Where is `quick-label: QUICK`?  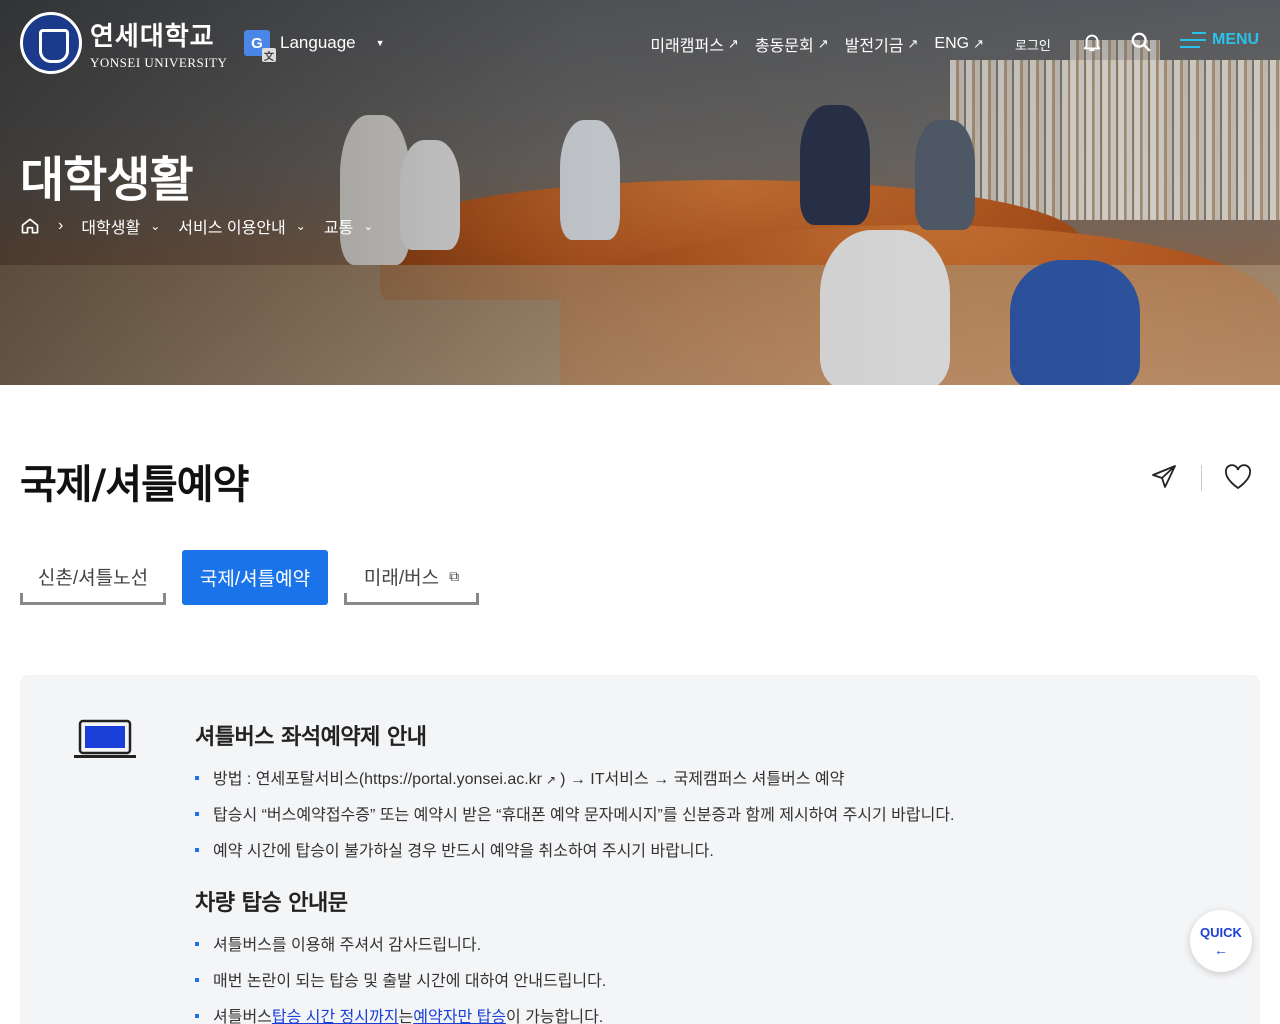
quick-label: QUICK is located at coordinates (1221, 932).